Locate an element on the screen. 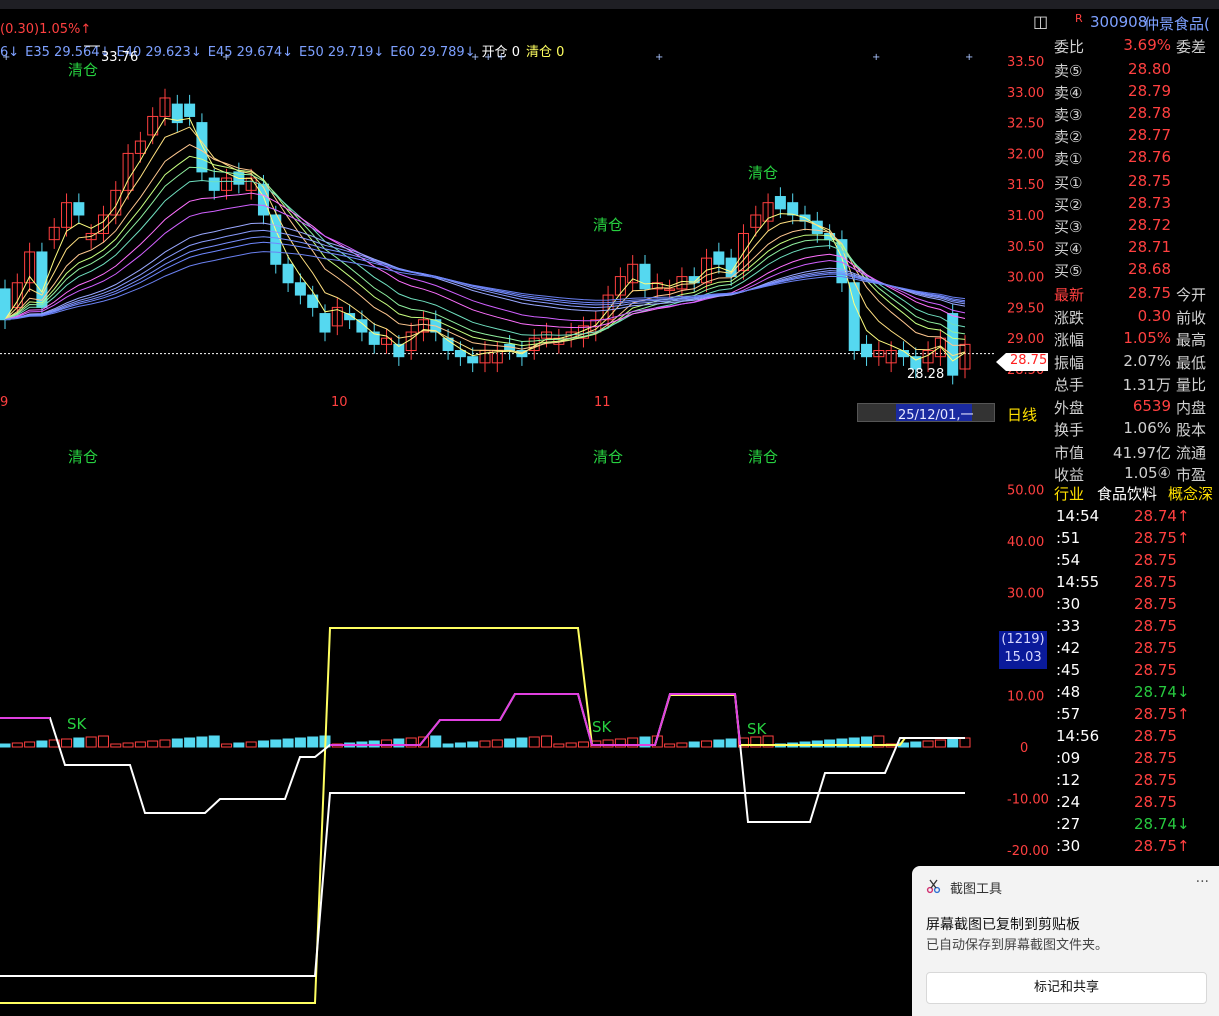 This screenshot has width=1219, height=1016. stat-row: 涨幅 1.05% 最高 is located at coordinates (1130, 339).